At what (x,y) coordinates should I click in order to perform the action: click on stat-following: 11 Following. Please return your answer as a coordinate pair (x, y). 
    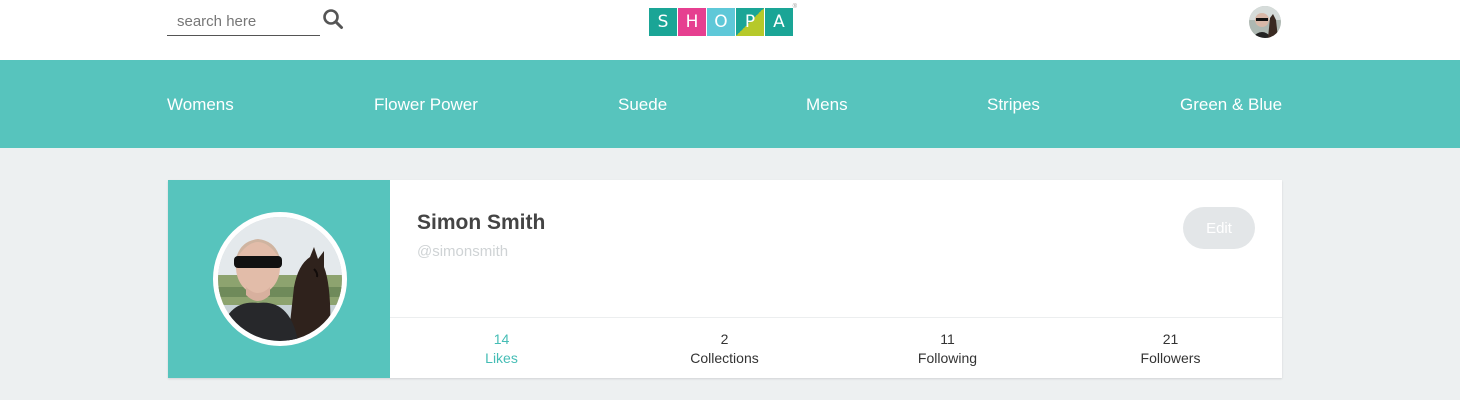
    Looking at the image, I should click on (947, 348).